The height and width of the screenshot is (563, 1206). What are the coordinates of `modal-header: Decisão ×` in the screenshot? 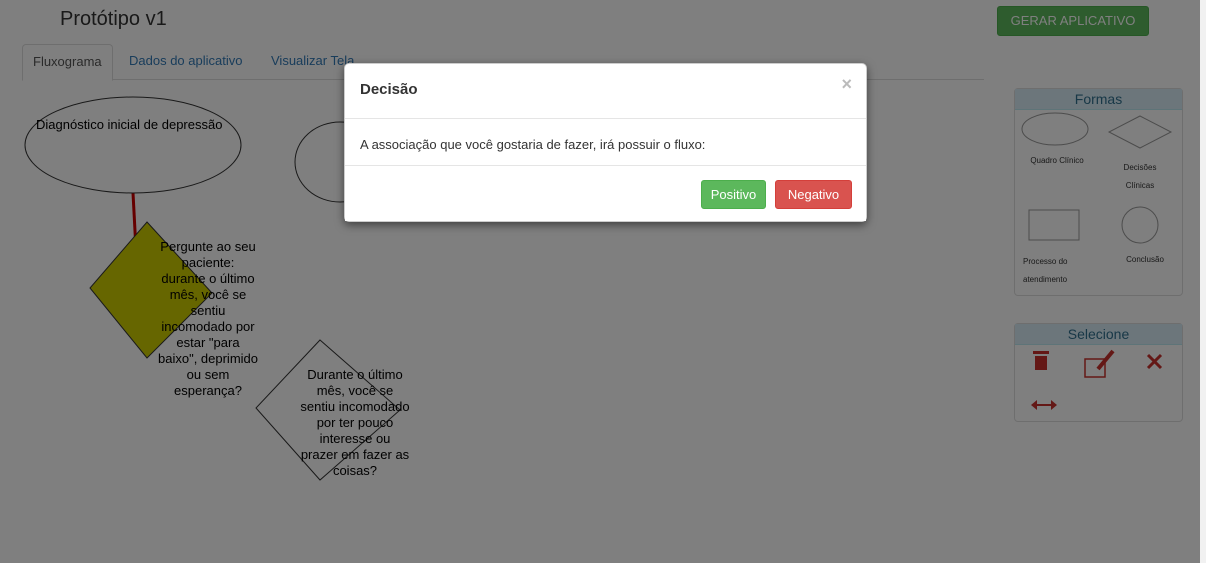 It's located at (605, 91).